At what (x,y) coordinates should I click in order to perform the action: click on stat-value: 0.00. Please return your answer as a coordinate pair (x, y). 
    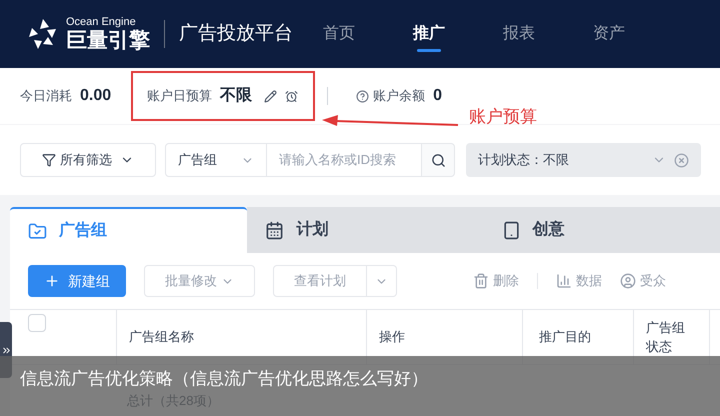
    Looking at the image, I should click on (96, 96).